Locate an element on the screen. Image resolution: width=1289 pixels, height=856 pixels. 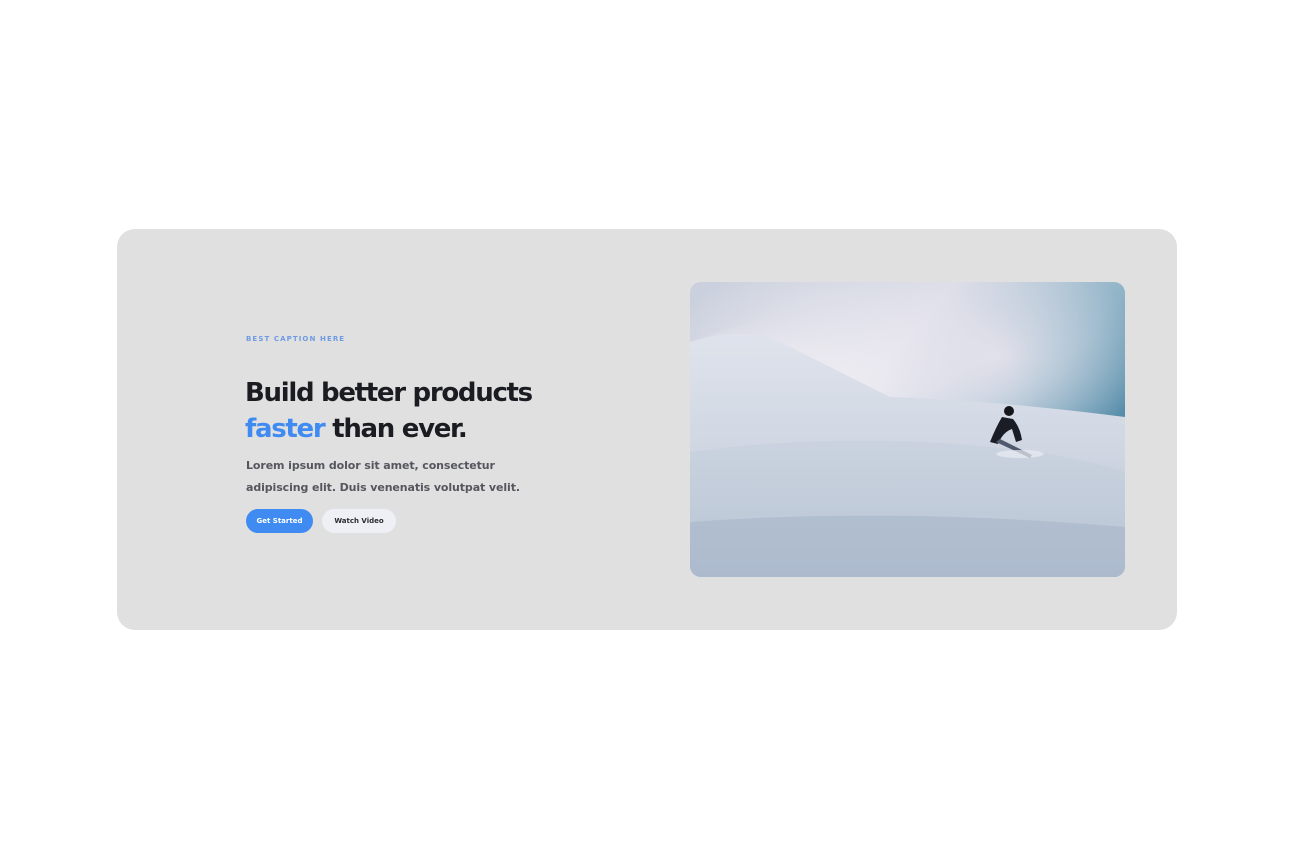
hero-headline: Build better products faster than ever. is located at coordinates (389, 411).